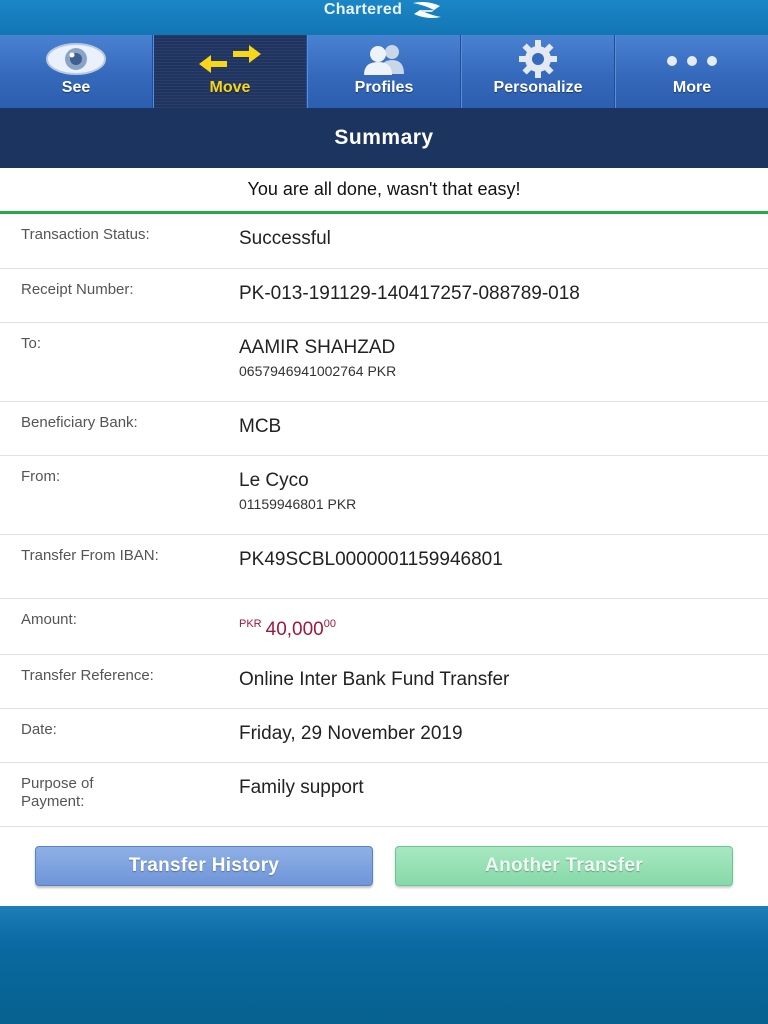  What do you see at coordinates (250, 624) in the screenshot?
I see `amount-currency: PKR` at bounding box center [250, 624].